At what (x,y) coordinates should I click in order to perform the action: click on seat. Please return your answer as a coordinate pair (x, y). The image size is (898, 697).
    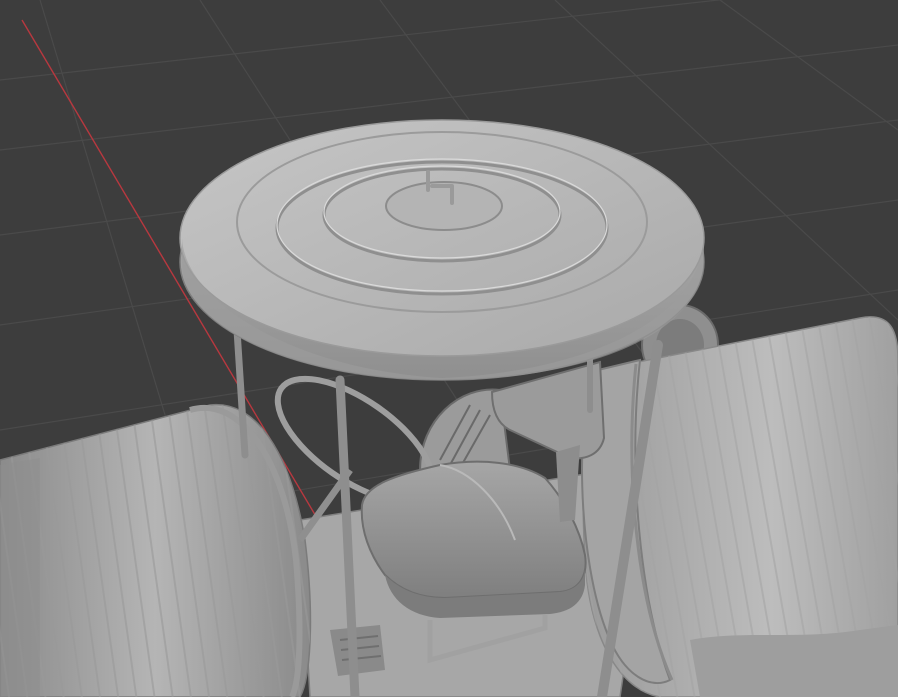
    Looking at the image, I should click on (473, 539).